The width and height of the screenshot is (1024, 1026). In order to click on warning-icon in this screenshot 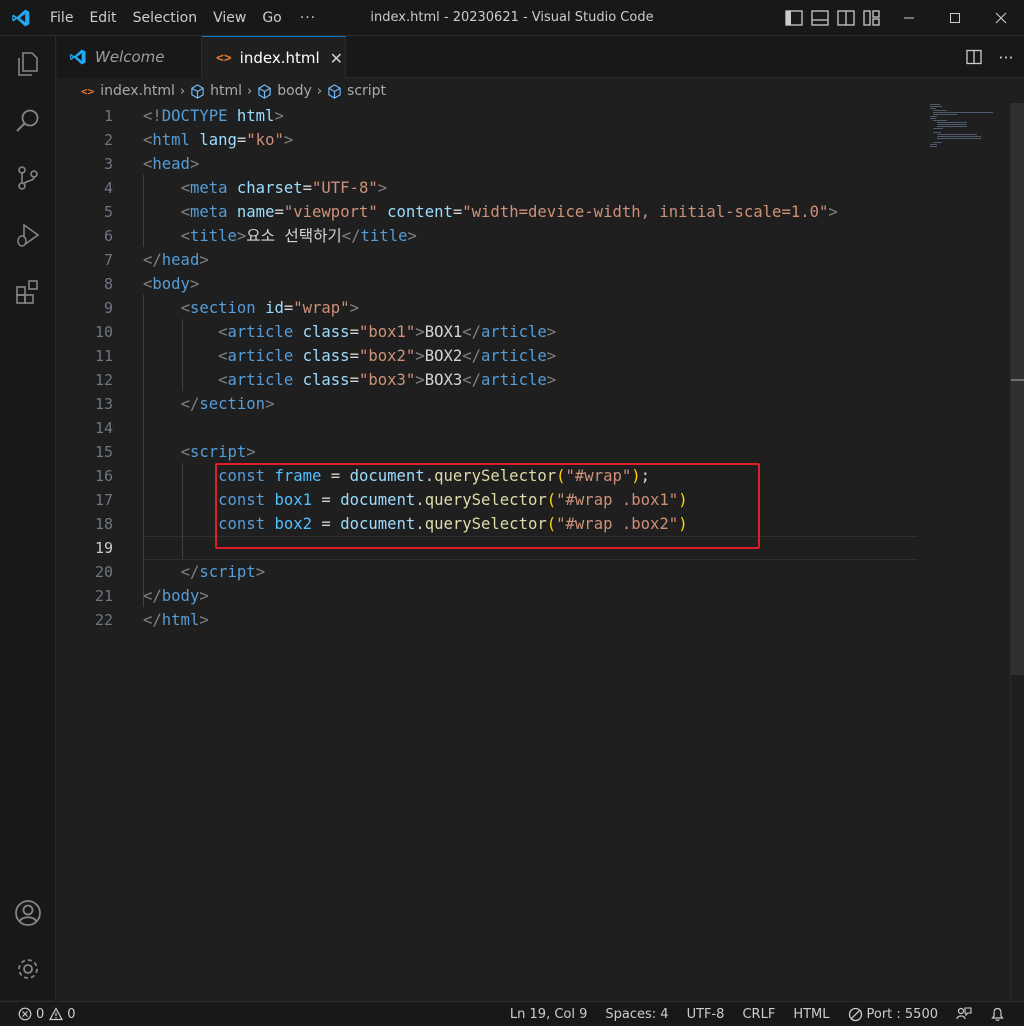, I will do `click(56, 1014)`.